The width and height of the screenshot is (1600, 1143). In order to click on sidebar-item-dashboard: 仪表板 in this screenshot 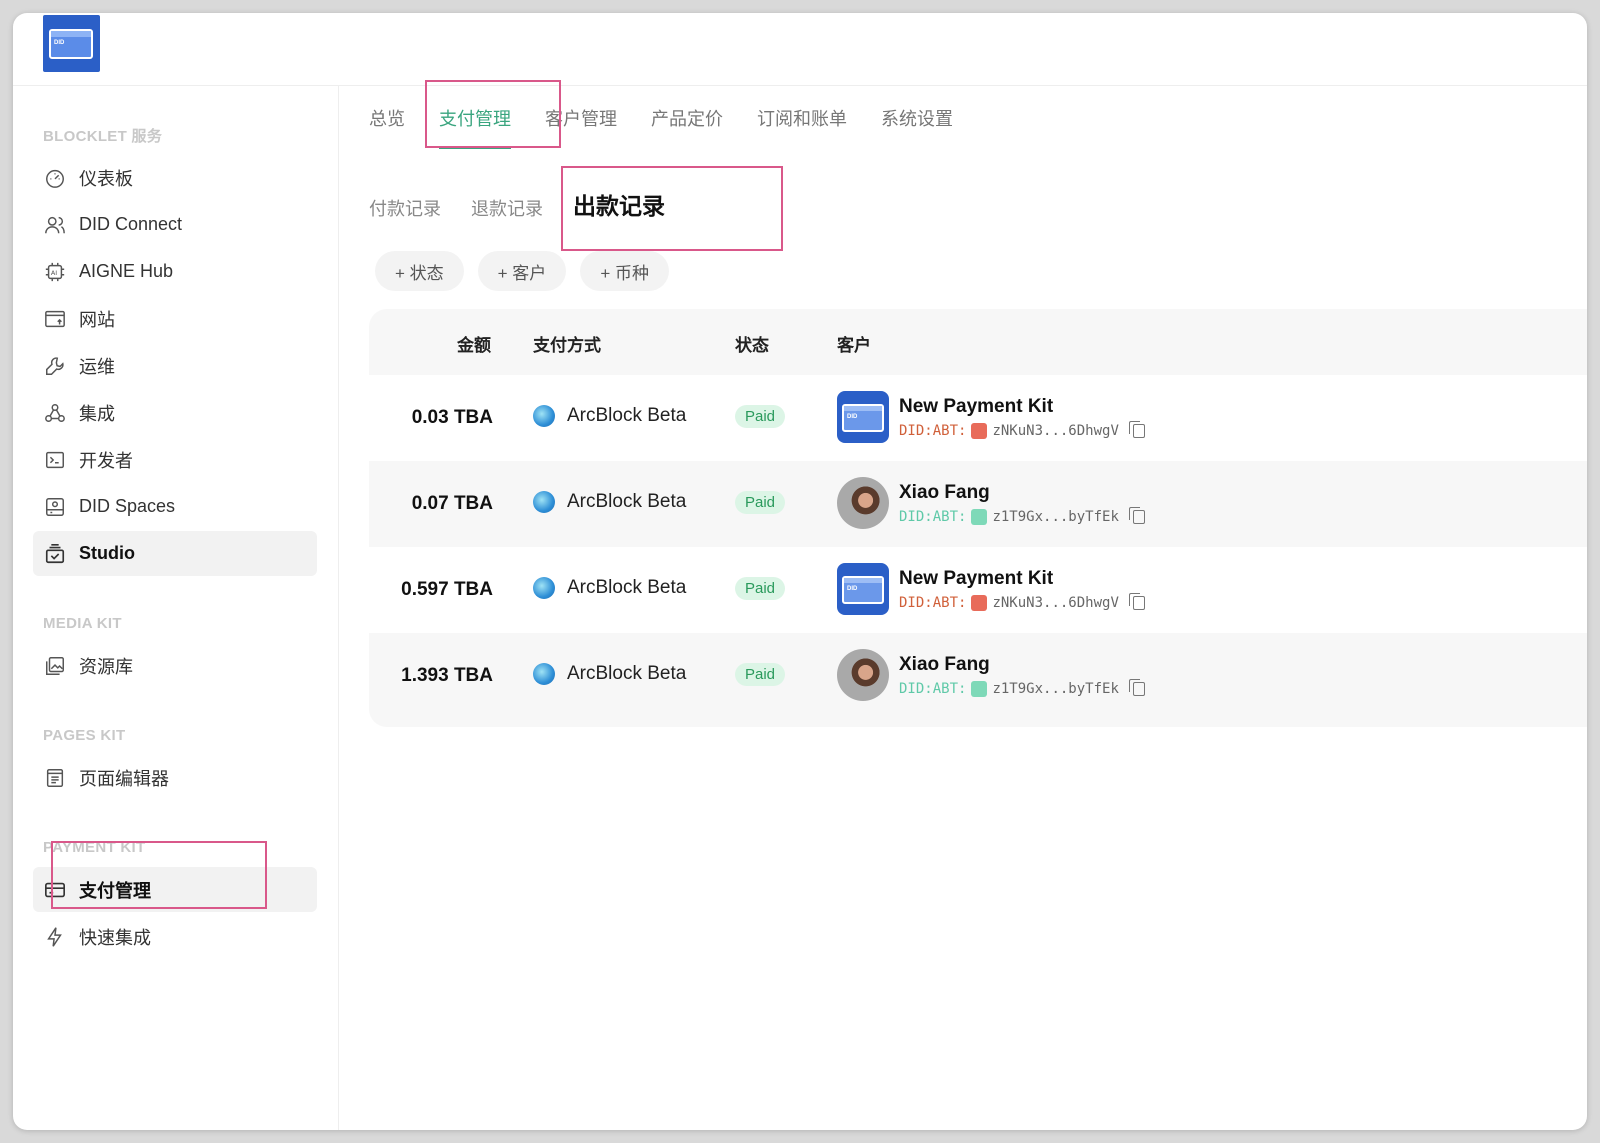, I will do `click(175, 177)`.